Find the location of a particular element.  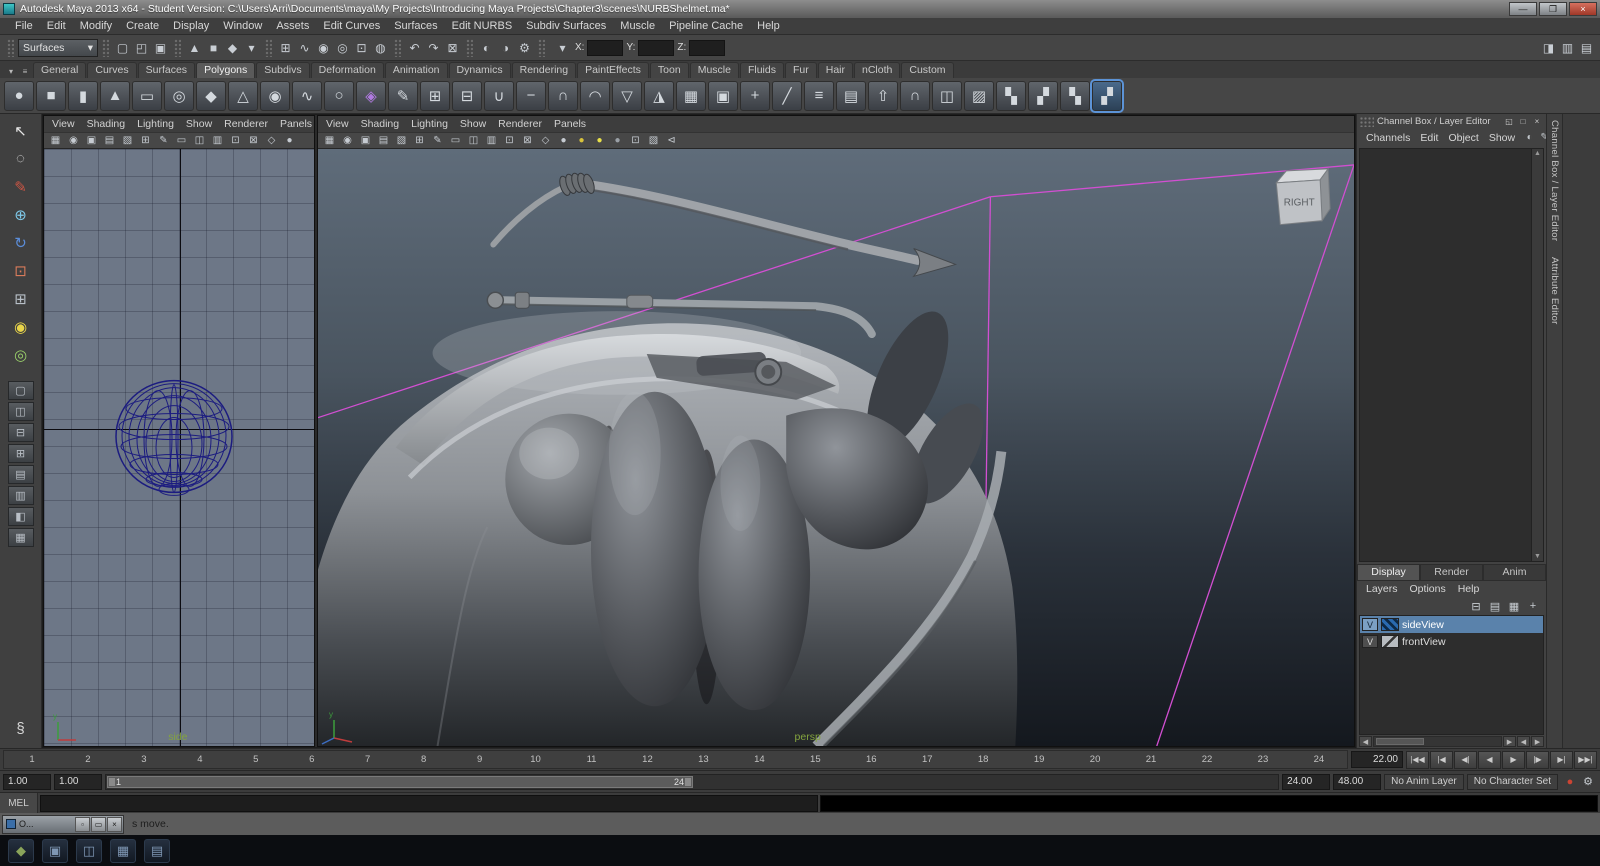

safe-action-icon: ⊡ is located at coordinates (509, 141).